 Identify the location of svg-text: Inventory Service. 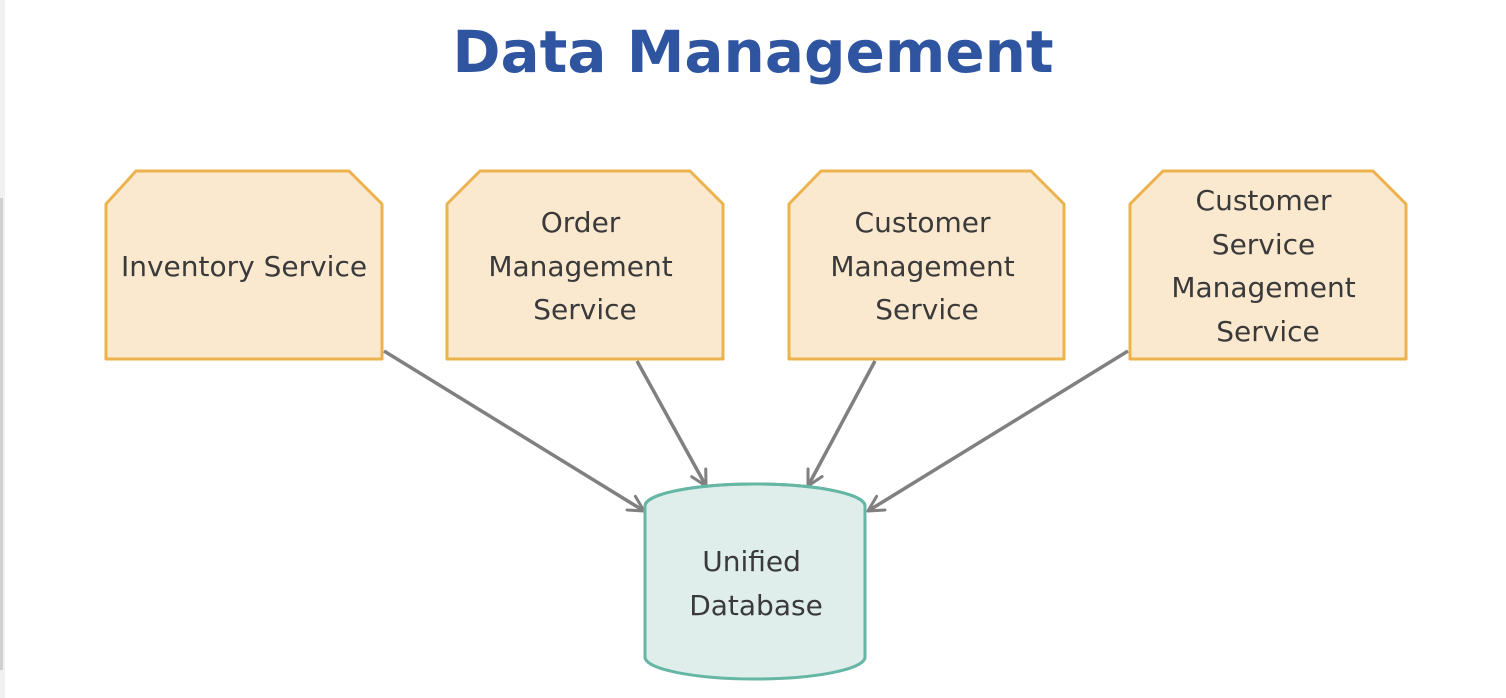
(244, 266).